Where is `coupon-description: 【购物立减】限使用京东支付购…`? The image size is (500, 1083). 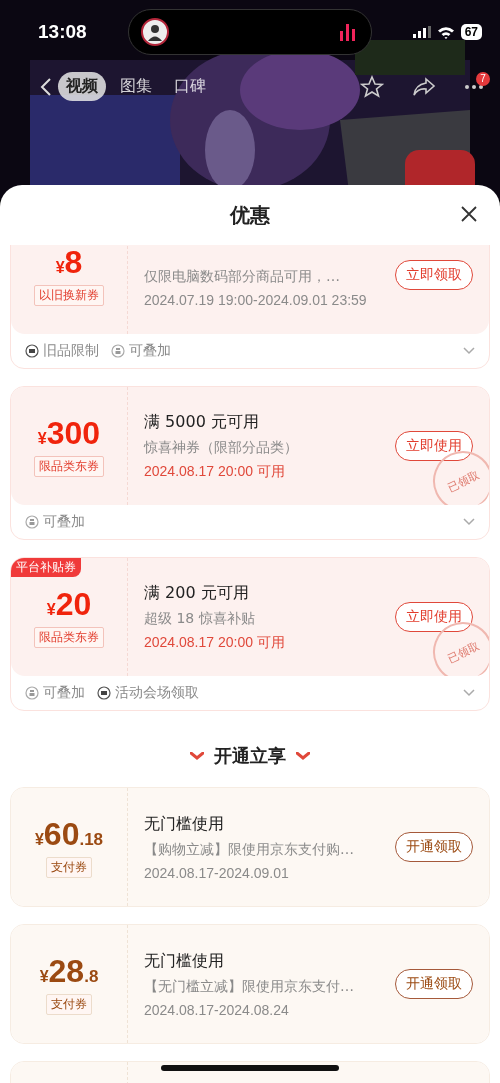
coupon-description: 【购物立减】限使用京东支付购… is located at coordinates (249, 849).